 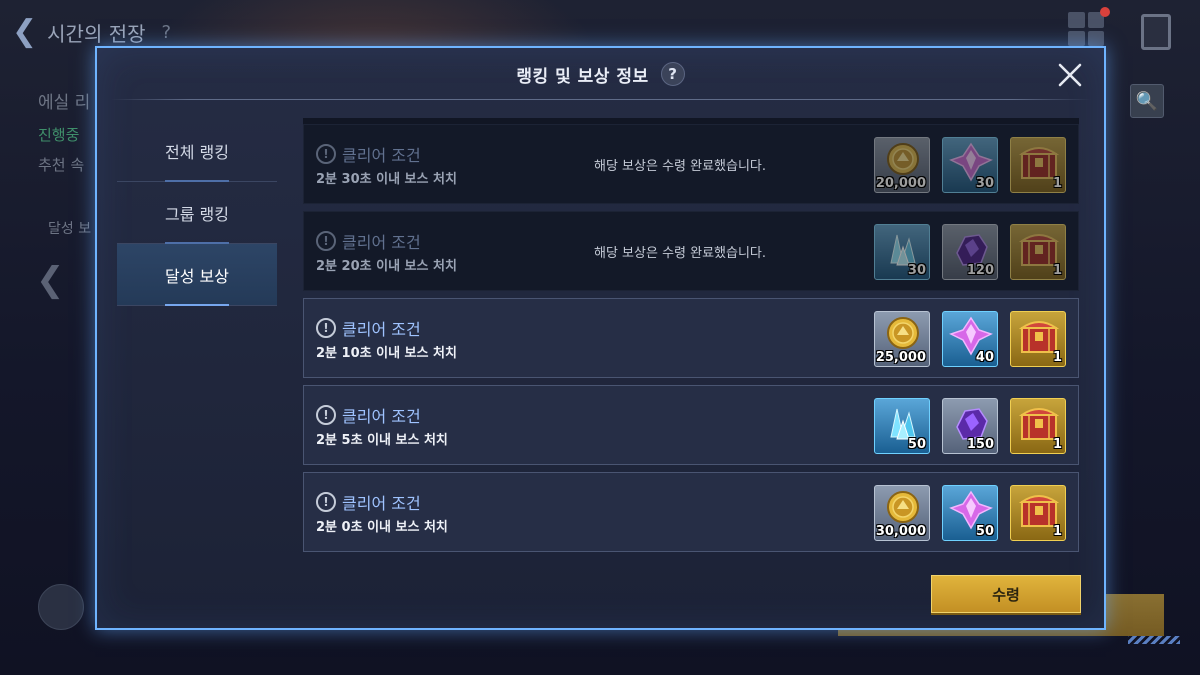 What do you see at coordinates (1156, 32) in the screenshot?
I see `exit-door-icon` at bounding box center [1156, 32].